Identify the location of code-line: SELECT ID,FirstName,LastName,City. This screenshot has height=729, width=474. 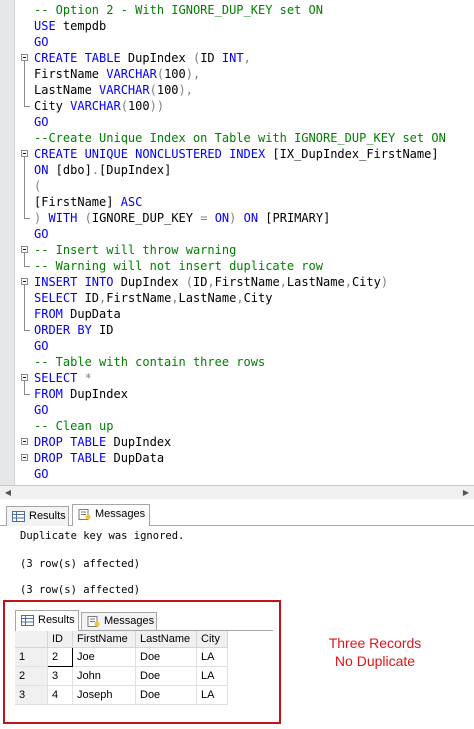
(153, 298).